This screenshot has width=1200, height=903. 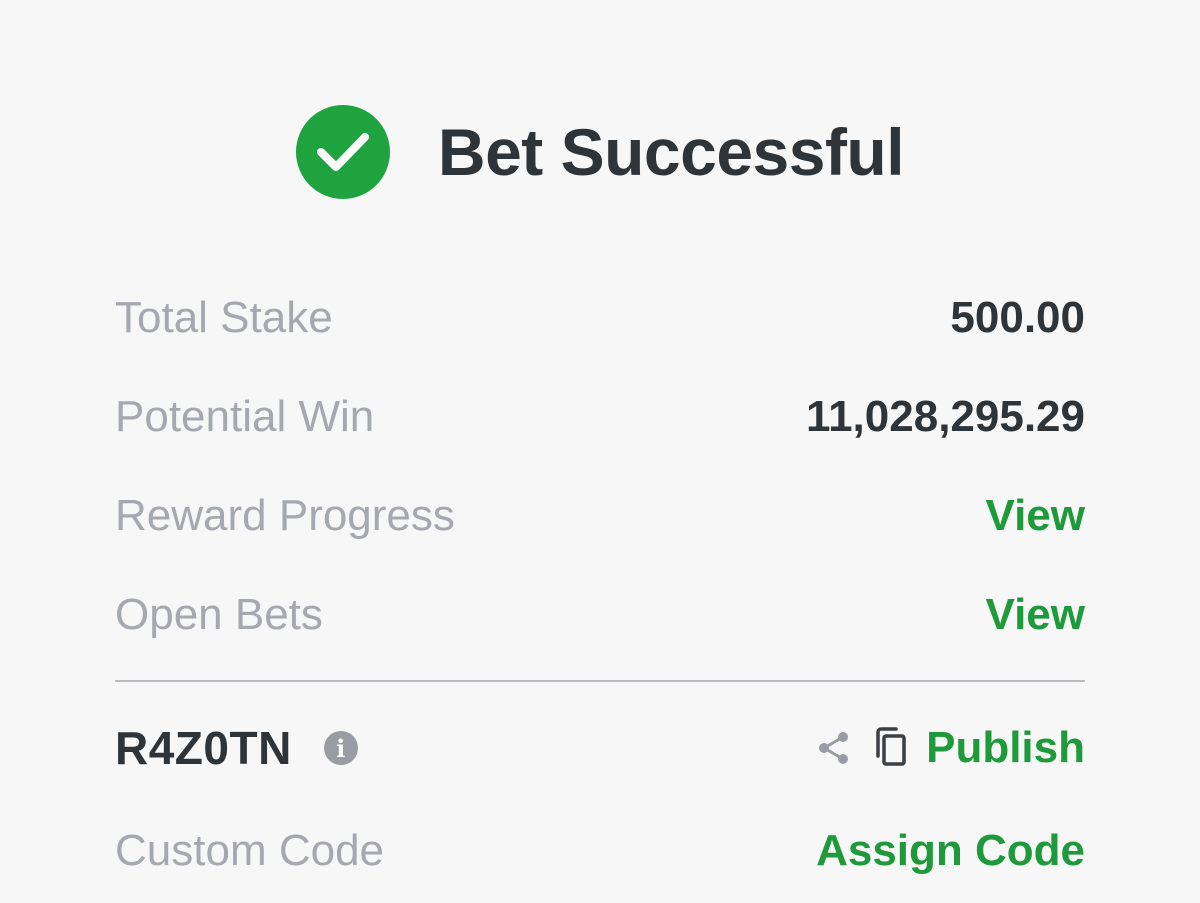 I want to click on publish-button: Publish, so click(x=1005, y=748).